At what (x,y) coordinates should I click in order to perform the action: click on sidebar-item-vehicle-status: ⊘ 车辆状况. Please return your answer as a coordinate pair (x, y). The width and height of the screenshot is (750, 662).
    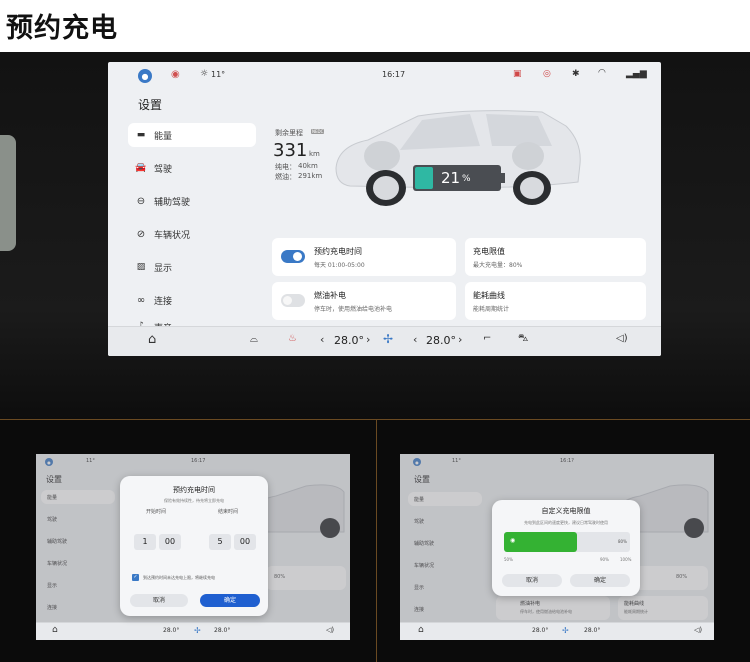
    Looking at the image, I should click on (192, 234).